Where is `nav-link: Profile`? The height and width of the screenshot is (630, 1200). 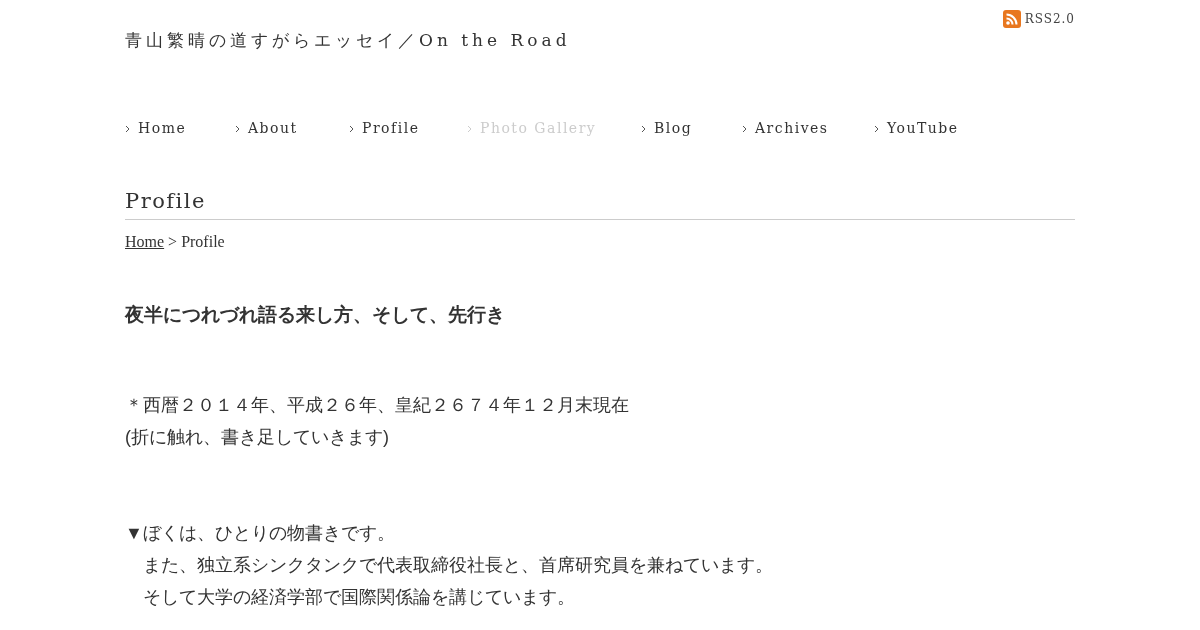
nav-link: Profile is located at coordinates (384, 128).